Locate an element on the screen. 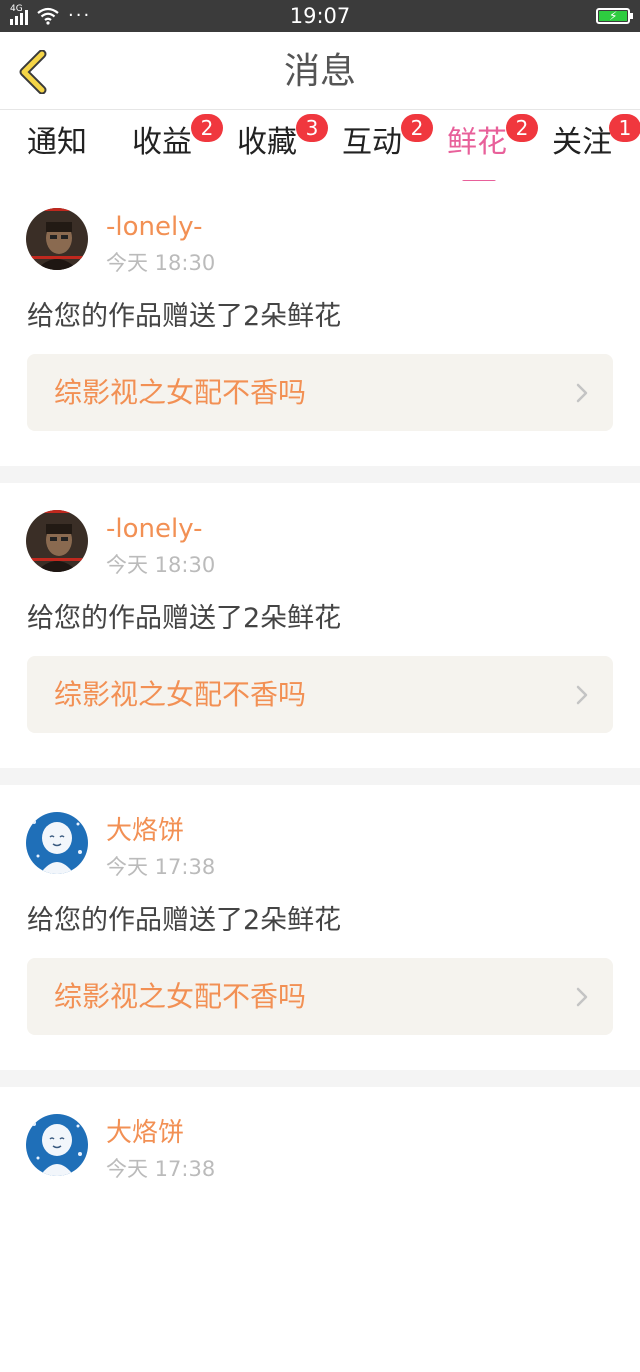 The image size is (640, 1372). unread-badge: 3 is located at coordinates (312, 128).